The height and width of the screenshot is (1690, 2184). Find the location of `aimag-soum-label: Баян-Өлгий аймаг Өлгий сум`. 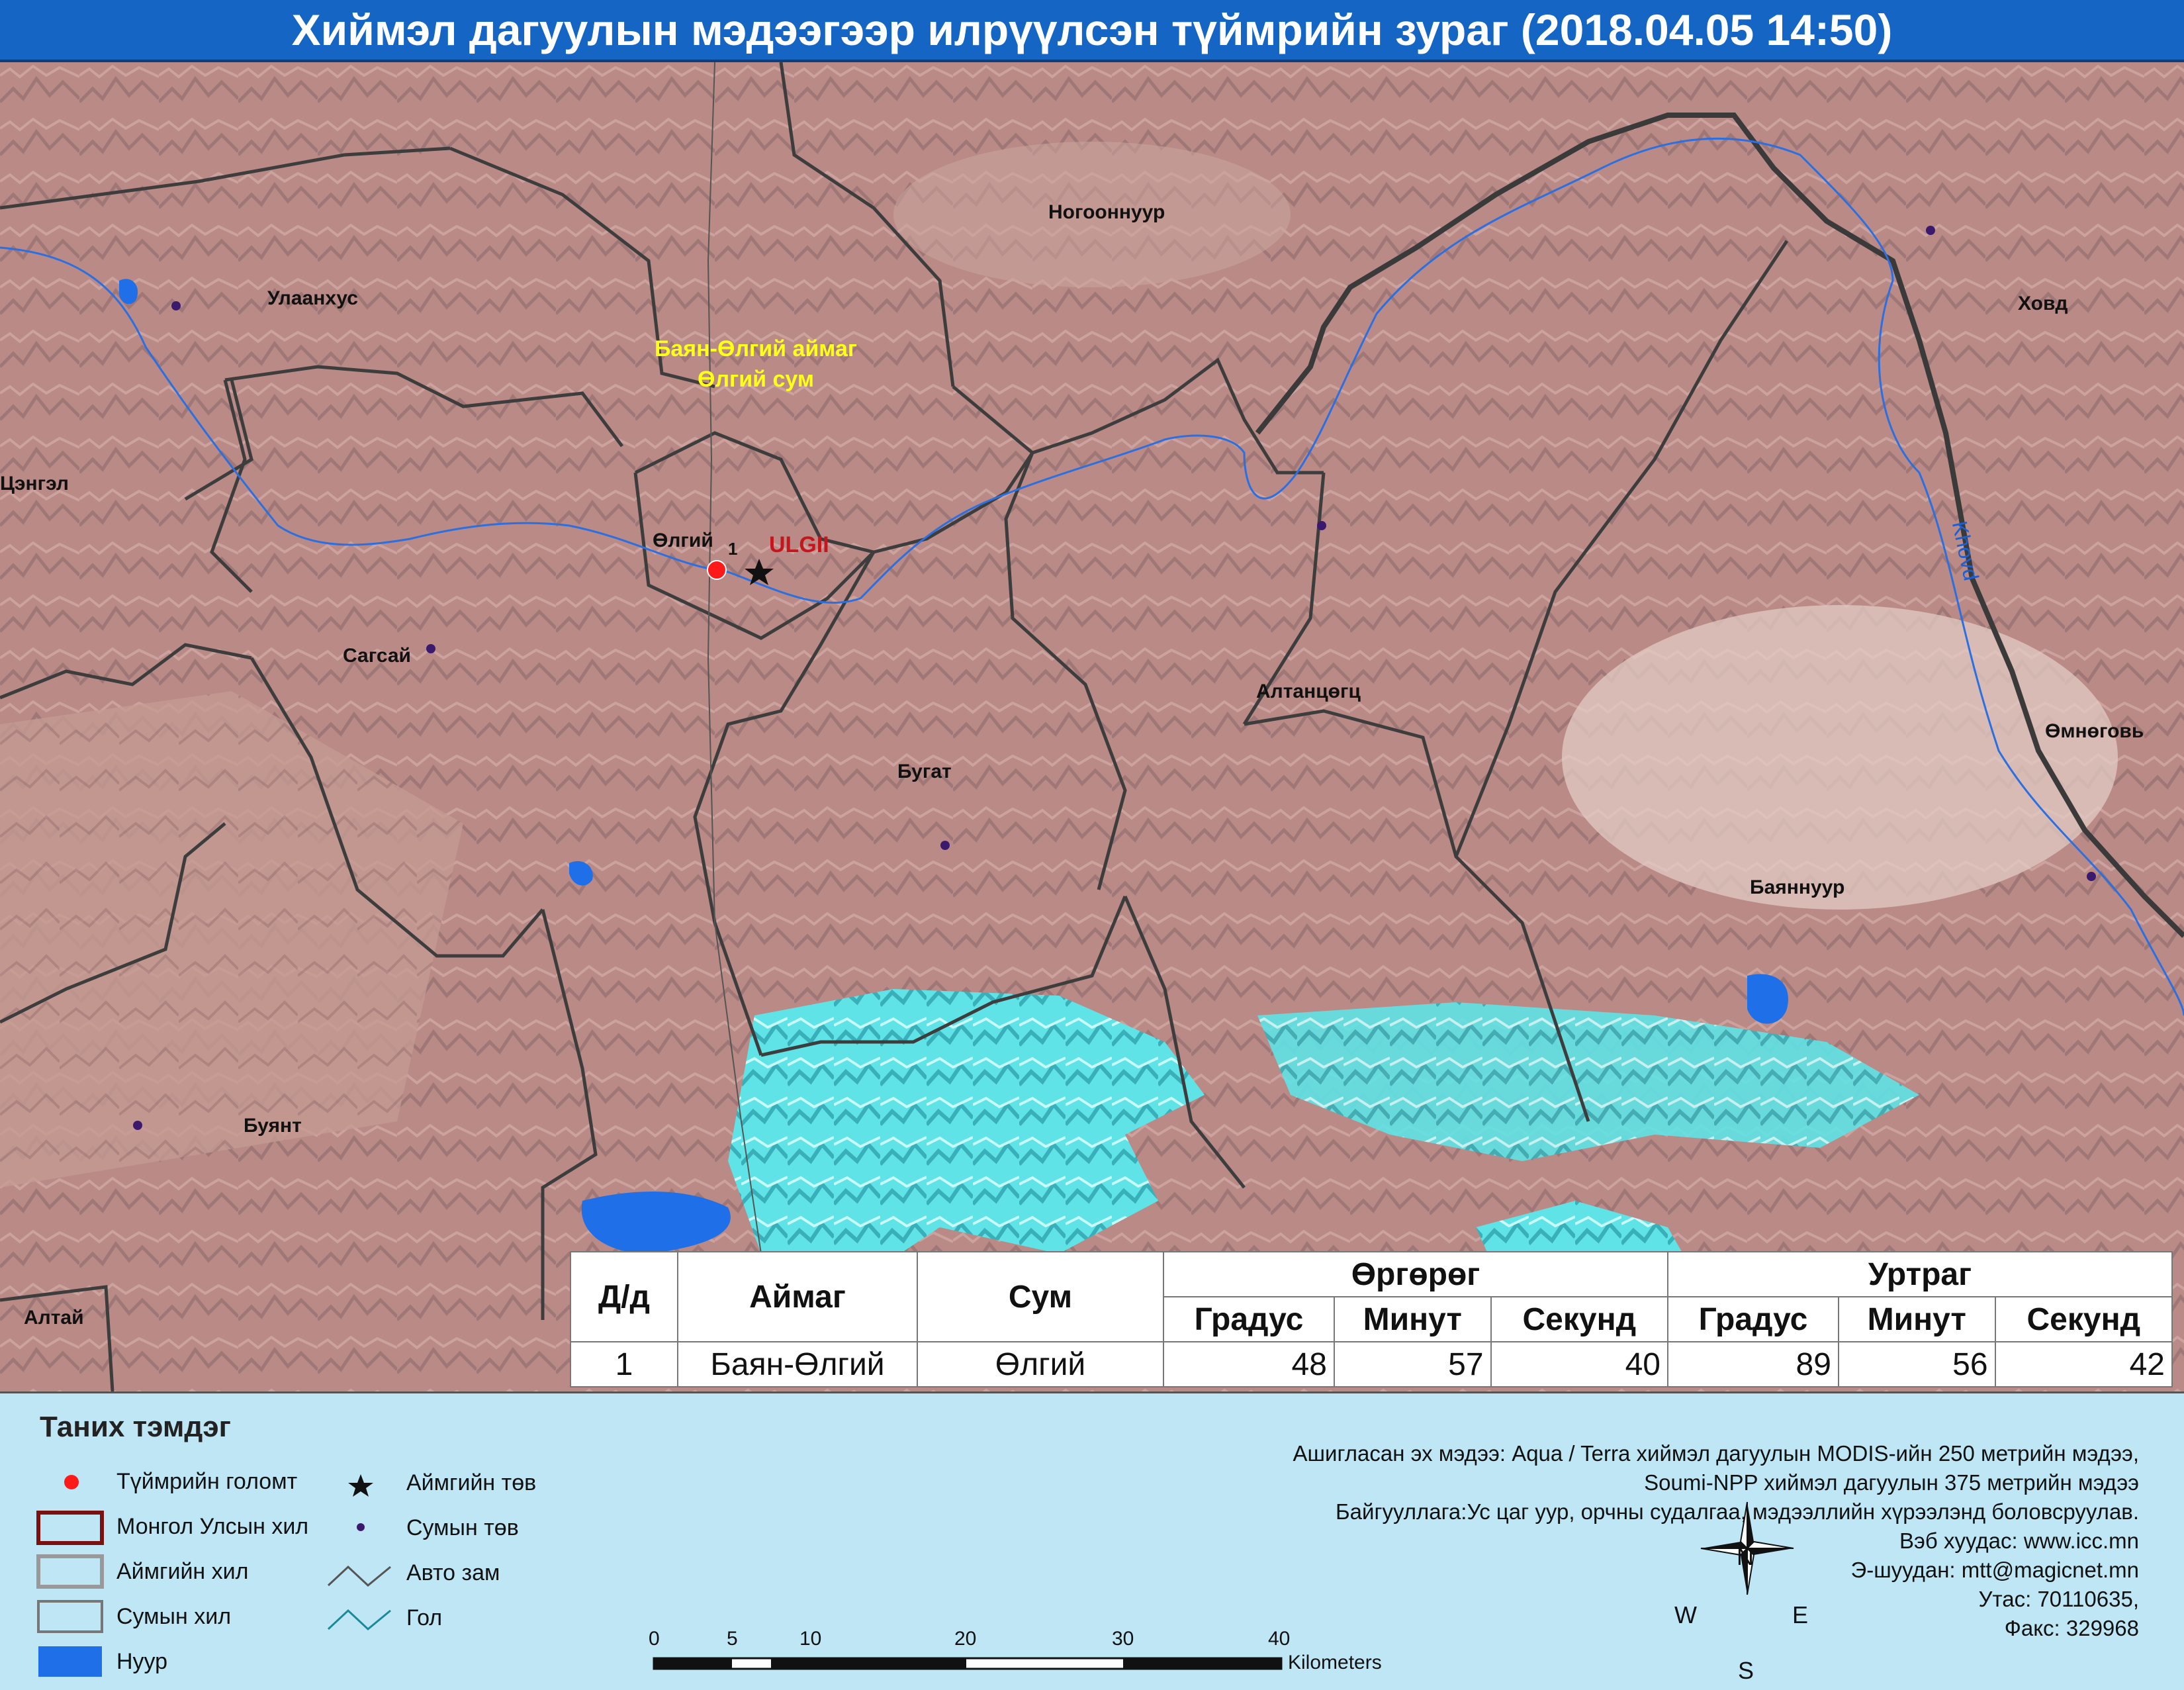

aimag-soum-label: Баян-Өлгий аймаг Өлгий сум is located at coordinates (755, 364).